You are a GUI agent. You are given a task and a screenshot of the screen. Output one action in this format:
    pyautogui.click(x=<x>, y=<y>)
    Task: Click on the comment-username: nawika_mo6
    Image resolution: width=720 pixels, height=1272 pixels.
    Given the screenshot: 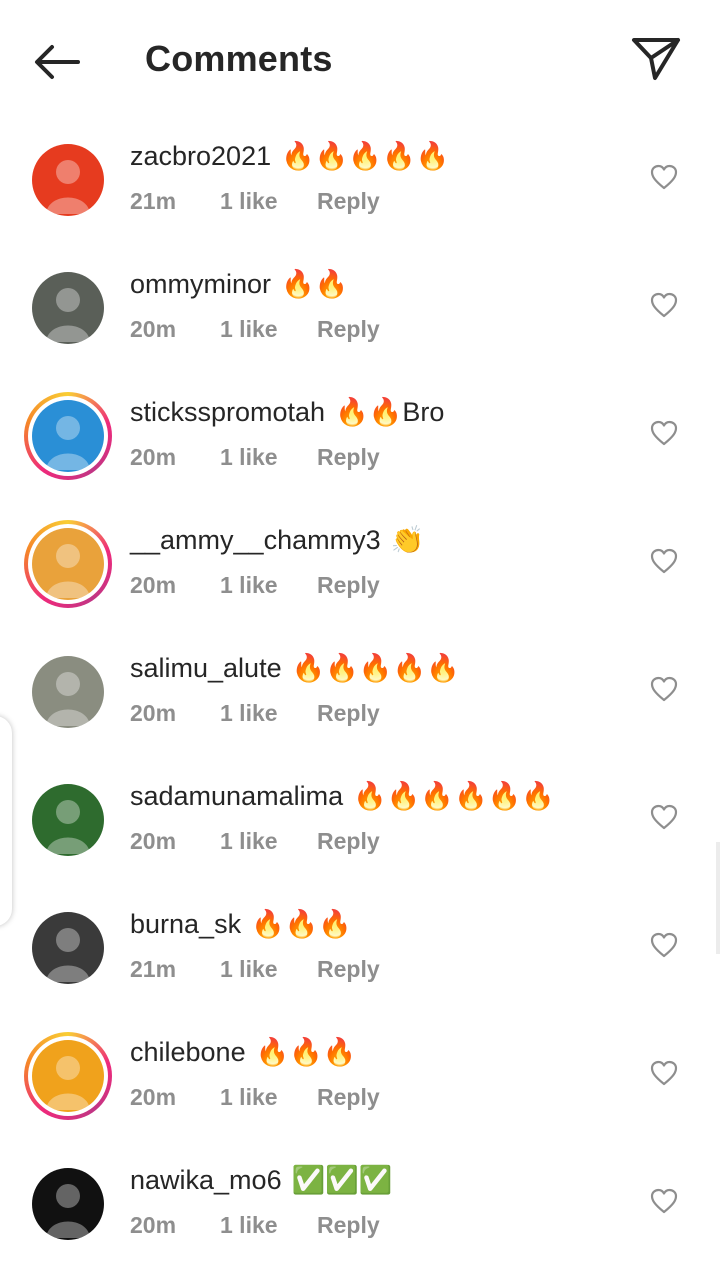 What is the action you would take?
    pyautogui.click(x=206, y=1180)
    